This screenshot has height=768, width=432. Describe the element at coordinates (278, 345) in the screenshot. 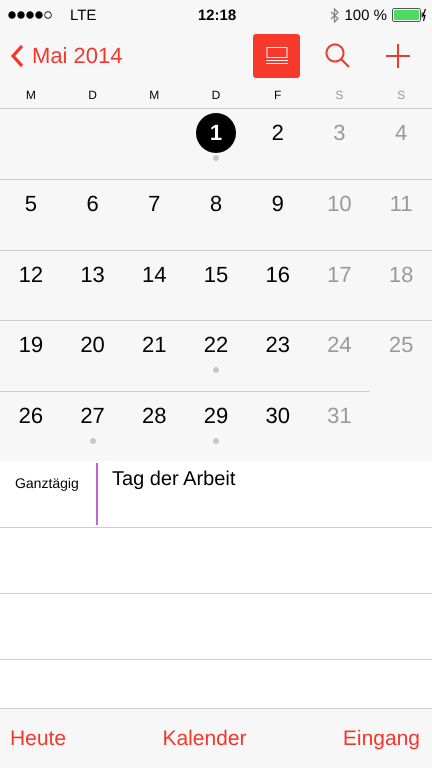

I see `day-number: 23` at that location.